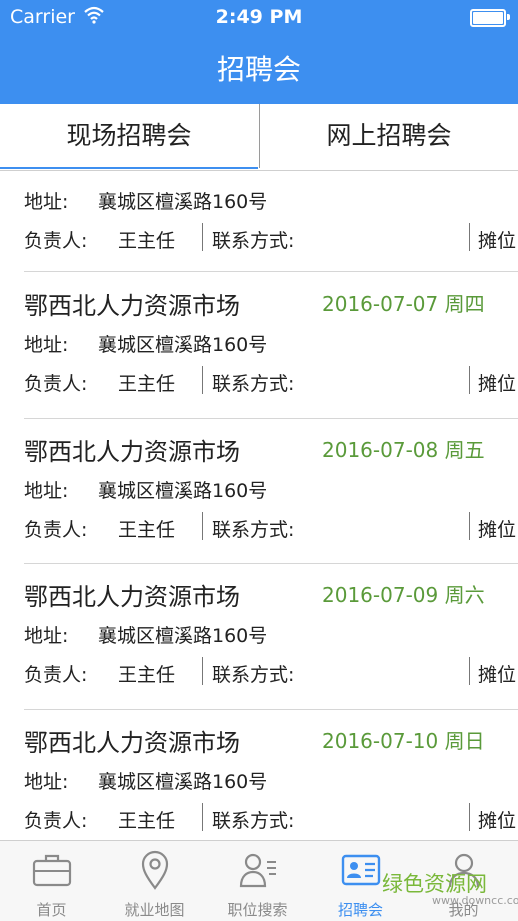 The image size is (518, 921). What do you see at coordinates (361, 870) in the screenshot?
I see `id-card-icon` at bounding box center [361, 870].